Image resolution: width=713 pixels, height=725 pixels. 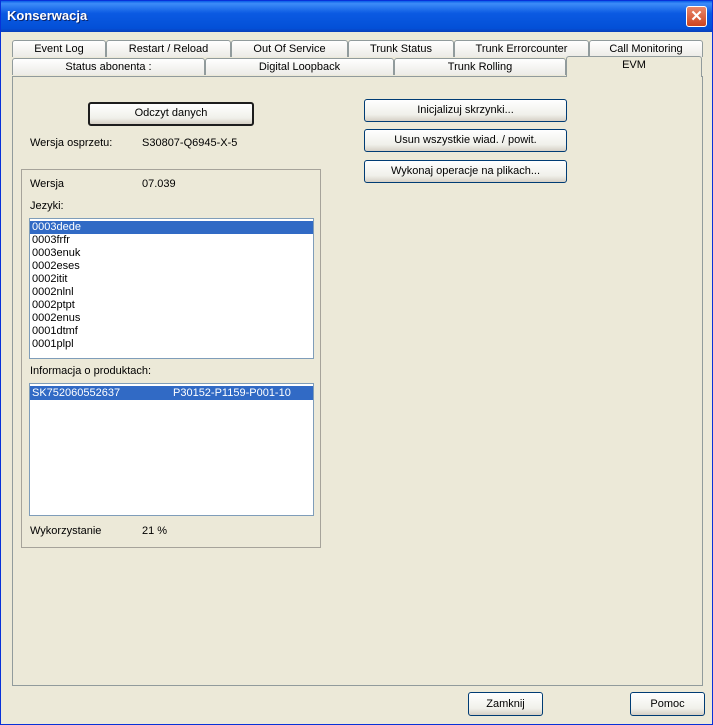 I want to click on language-item: 0002ptpt, so click(x=171, y=305).